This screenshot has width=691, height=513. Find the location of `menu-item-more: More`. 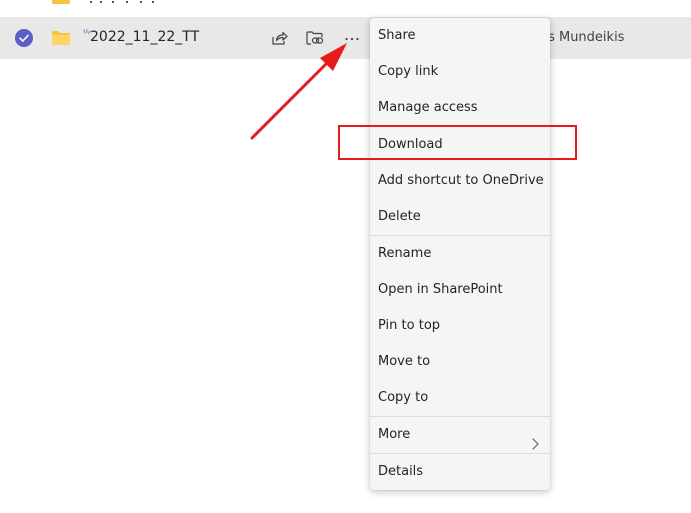

menu-item-more: More is located at coordinates (460, 435).